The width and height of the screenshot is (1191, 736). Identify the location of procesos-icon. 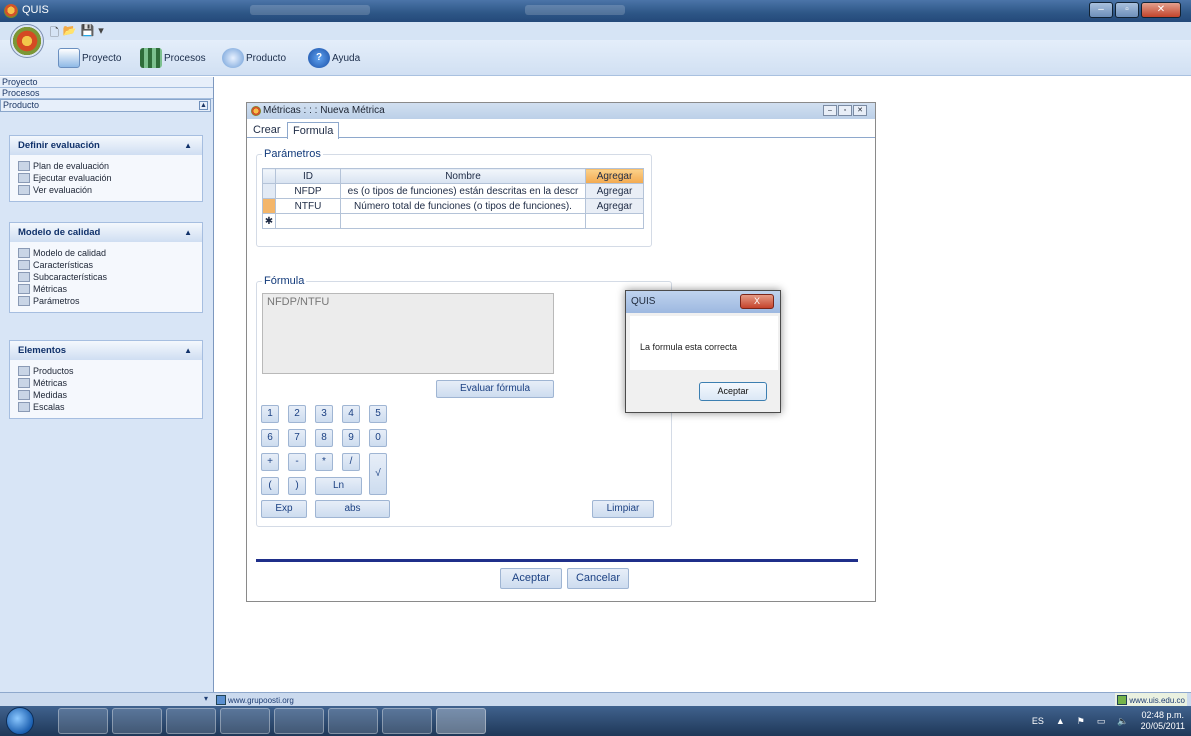
(151, 58).